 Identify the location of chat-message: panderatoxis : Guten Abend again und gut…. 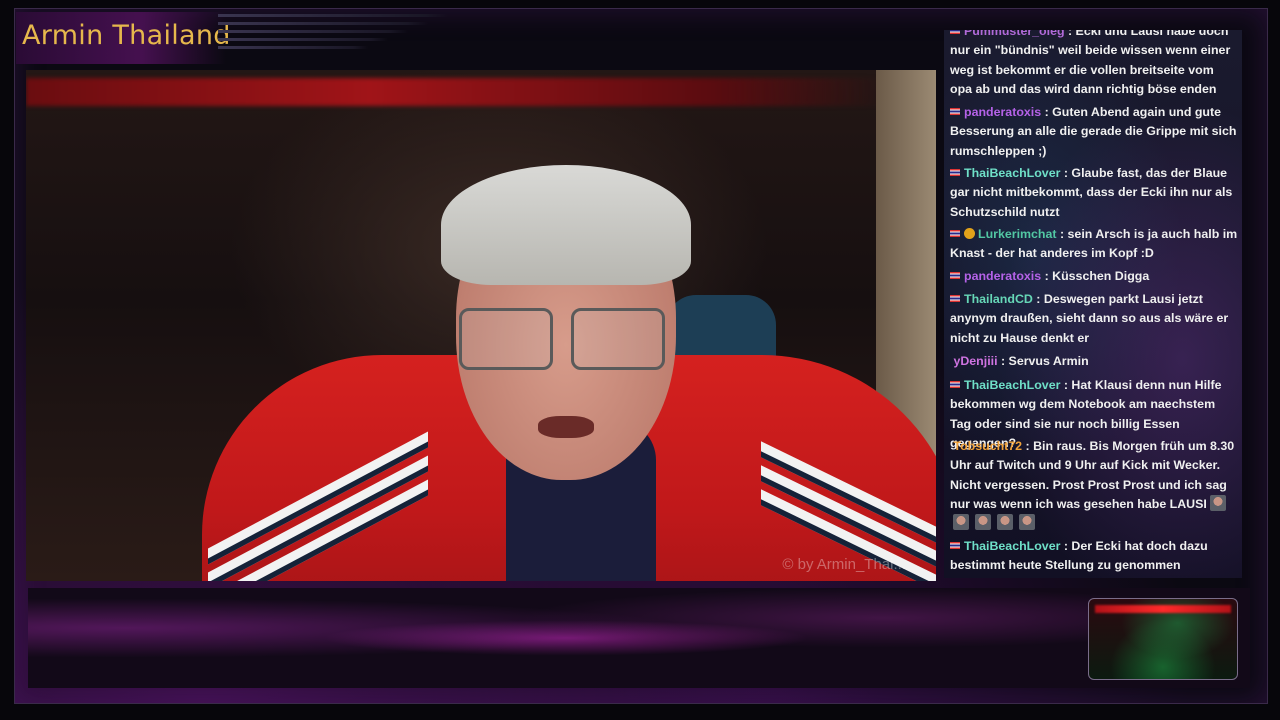
(1094, 132).